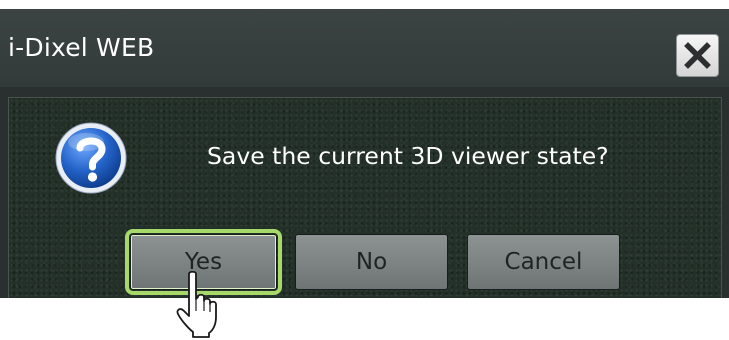  What do you see at coordinates (196, 304) in the screenshot?
I see `hand-pointer-icon` at bounding box center [196, 304].